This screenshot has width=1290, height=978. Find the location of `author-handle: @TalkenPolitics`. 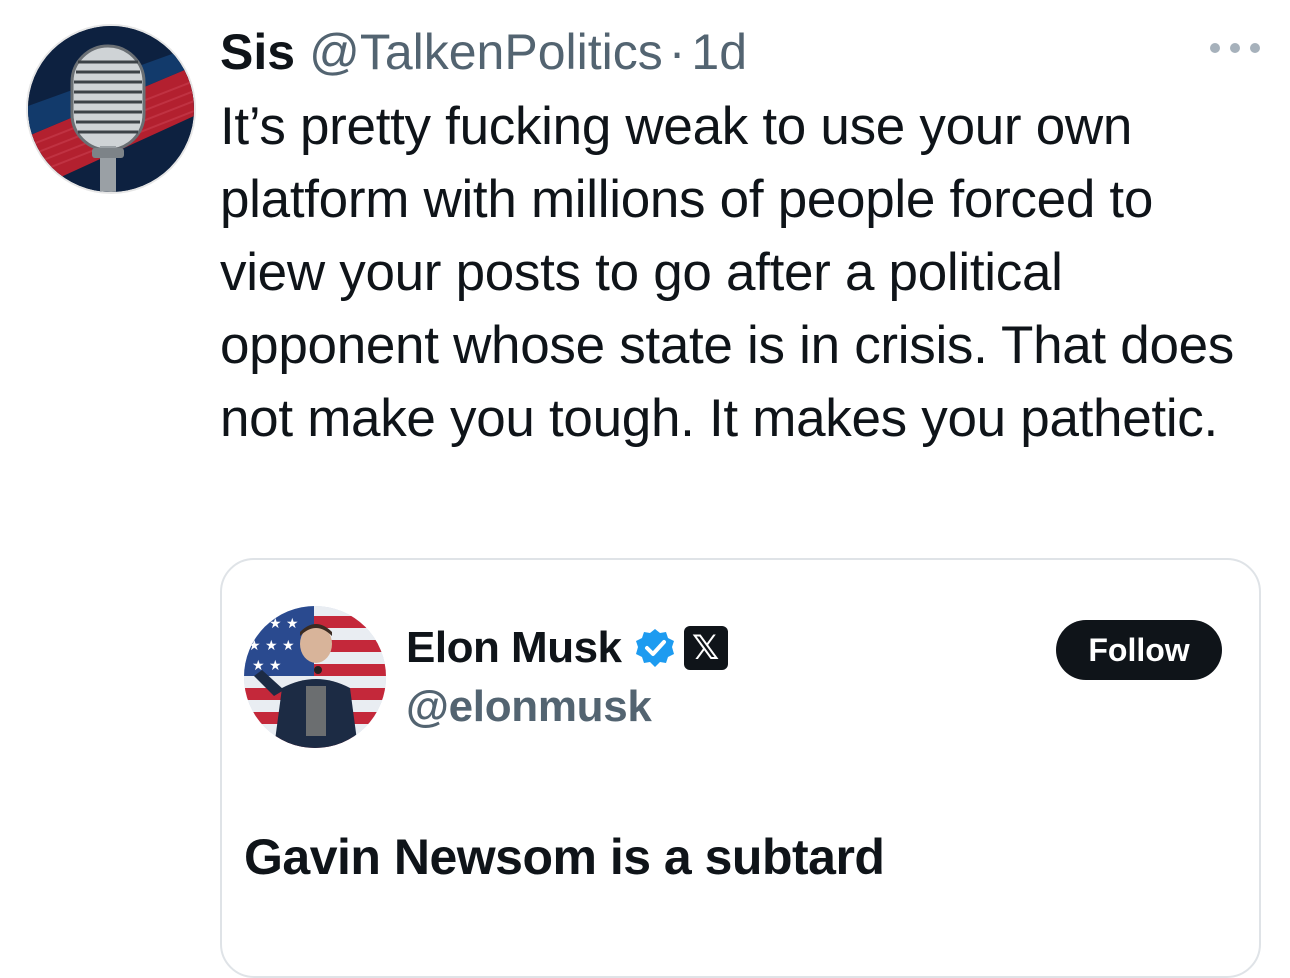

author-handle: @TalkenPolitics is located at coordinates (486, 52).